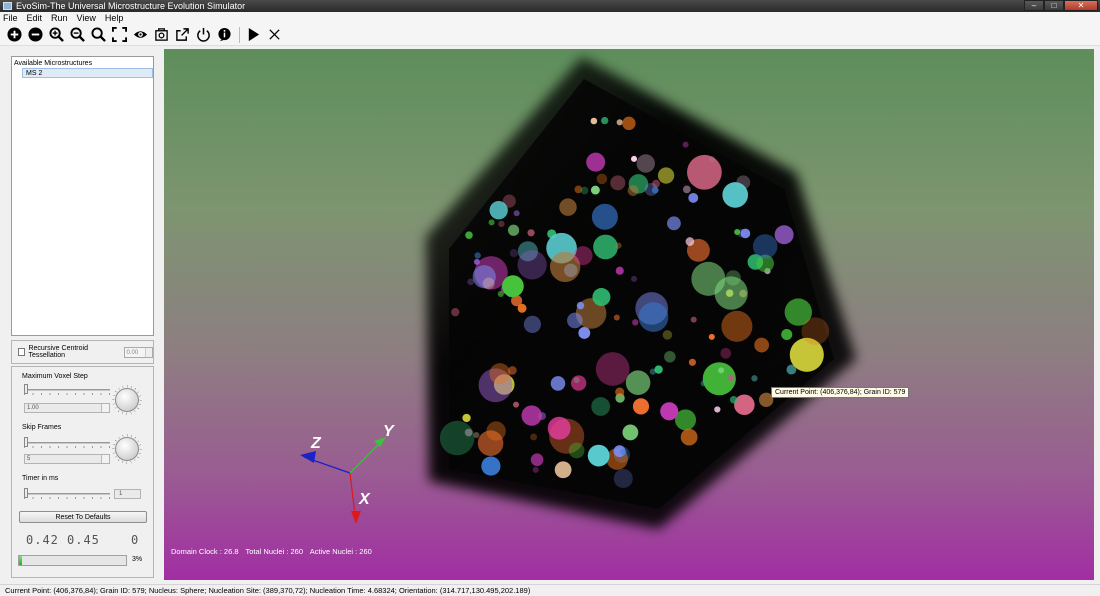  Describe the element at coordinates (1034, 5) in the screenshot. I see `minimize-button: –` at that location.